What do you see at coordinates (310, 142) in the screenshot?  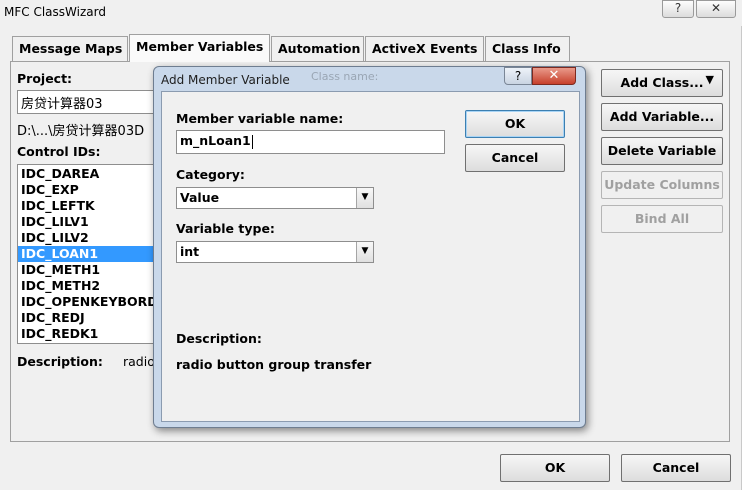 I see `member-name-input: m_nLoan1` at bounding box center [310, 142].